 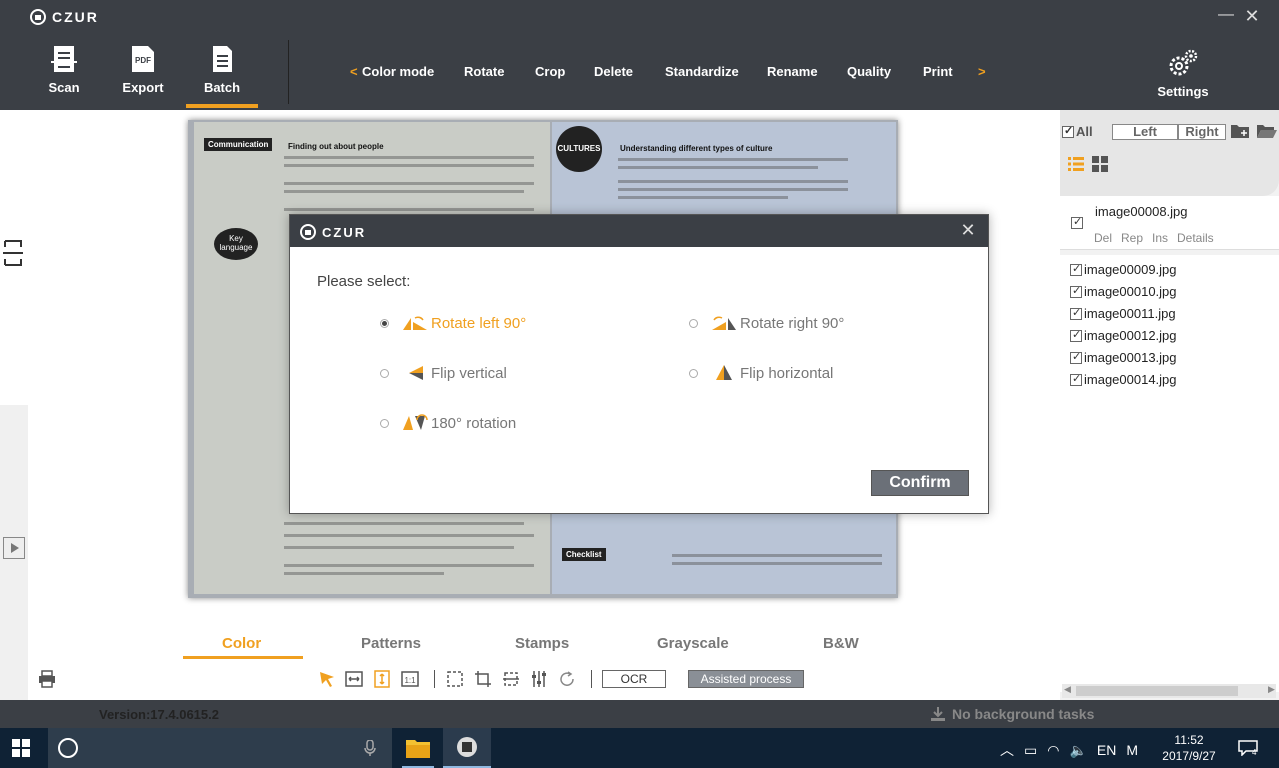 What do you see at coordinates (1189, 748) in the screenshot?
I see `taskbar-clock: 11:52 2017/9/27` at bounding box center [1189, 748].